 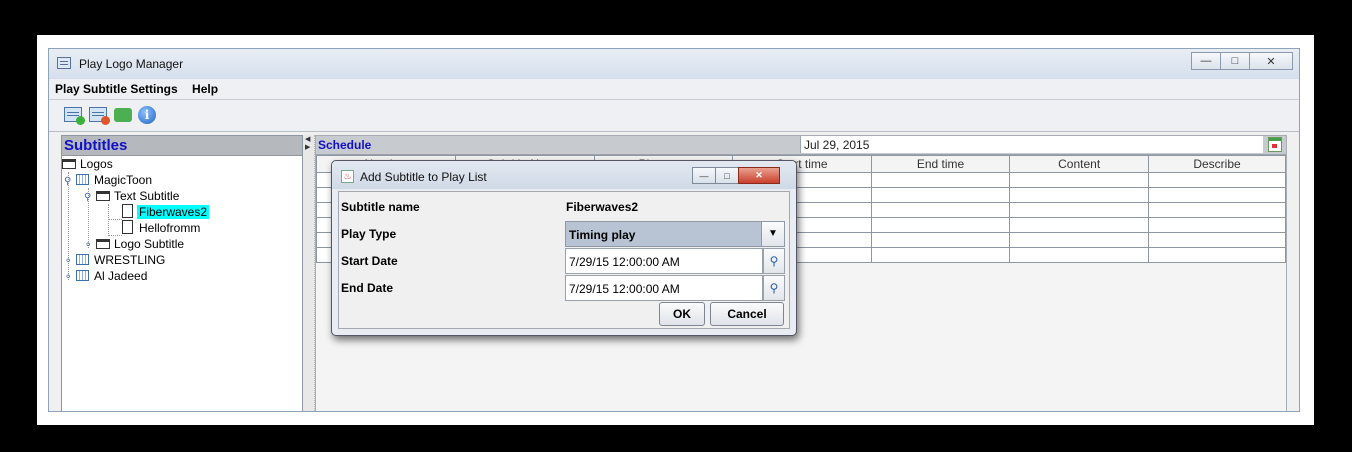 What do you see at coordinates (940, 164) in the screenshot?
I see `column-header-end-time: End time` at bounding box center [940, 164].